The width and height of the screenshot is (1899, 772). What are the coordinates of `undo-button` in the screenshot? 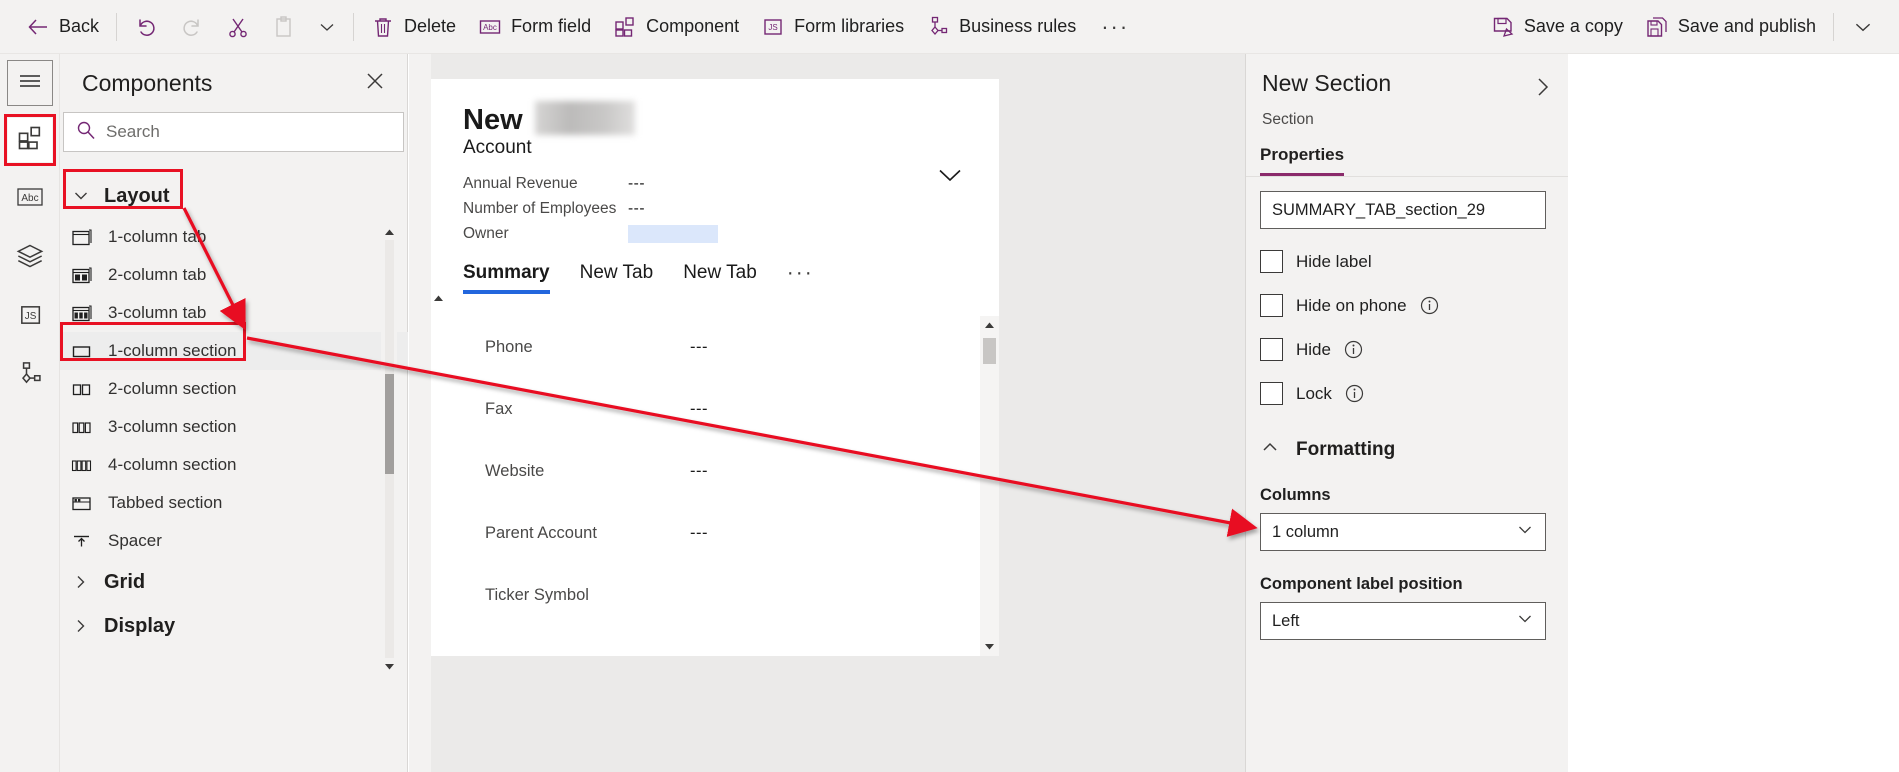 It's located at (146, 27).